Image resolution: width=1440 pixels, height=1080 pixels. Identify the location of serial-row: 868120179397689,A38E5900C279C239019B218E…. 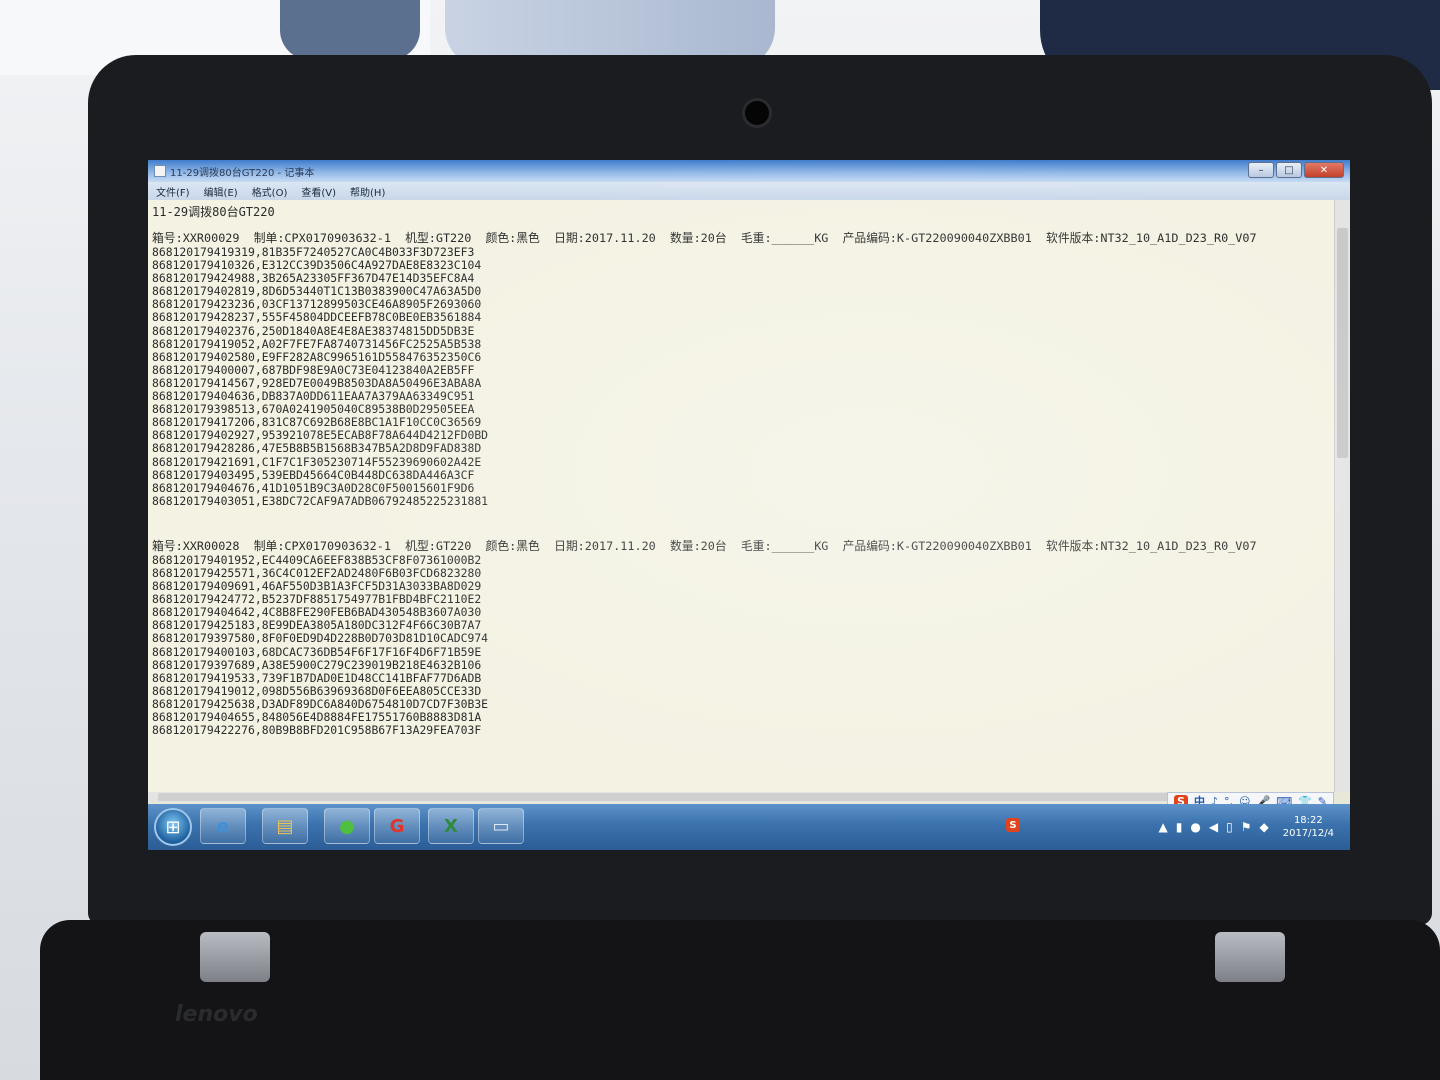
(317, 664).